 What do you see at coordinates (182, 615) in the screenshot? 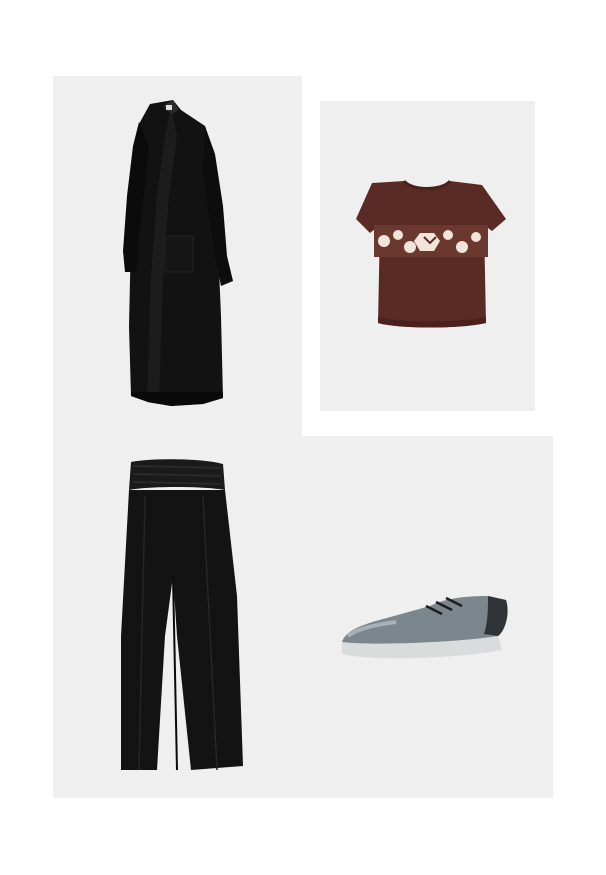
I see `trousers-illustration` at bounding box center [182, 615].